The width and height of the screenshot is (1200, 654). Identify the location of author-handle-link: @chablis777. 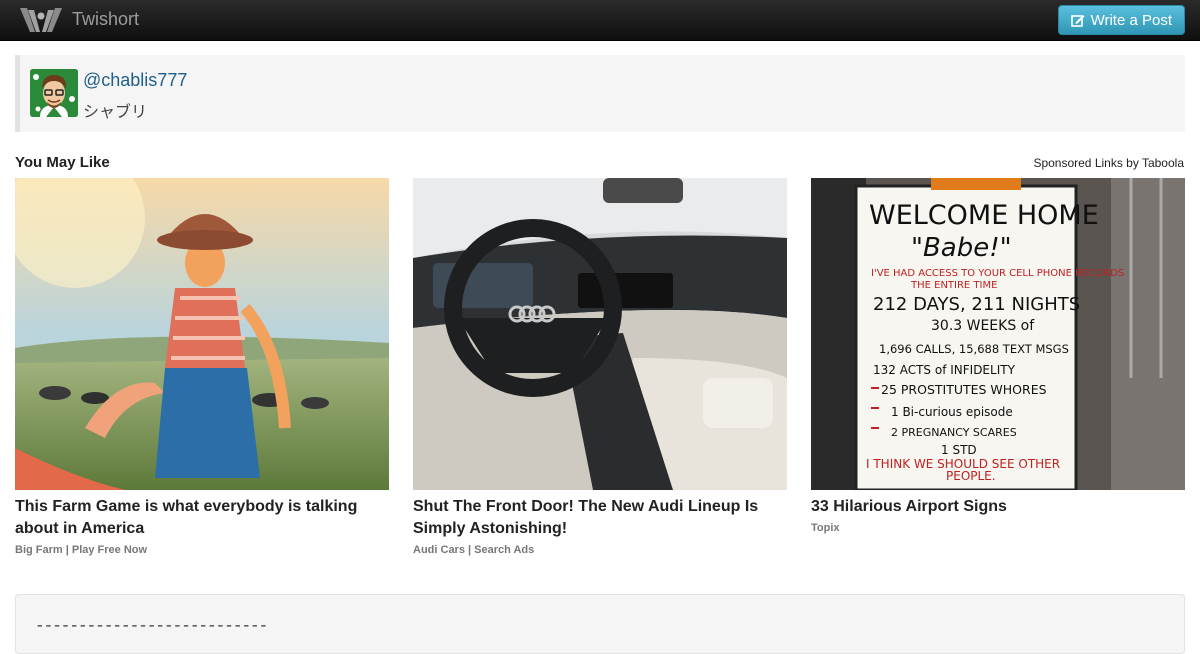
(135, 80).